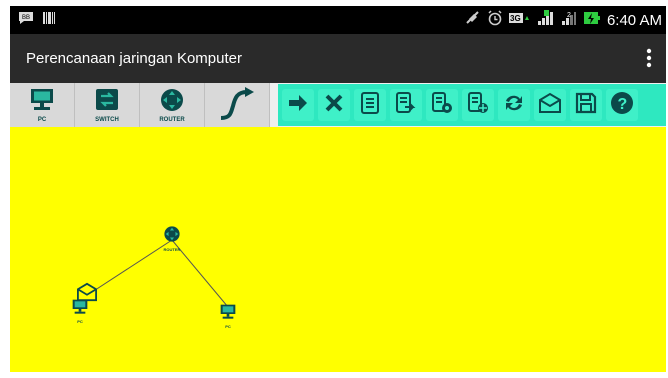 This screenshot has height=378, width=668. I want to click on help-button: ?, so click(622, 105).